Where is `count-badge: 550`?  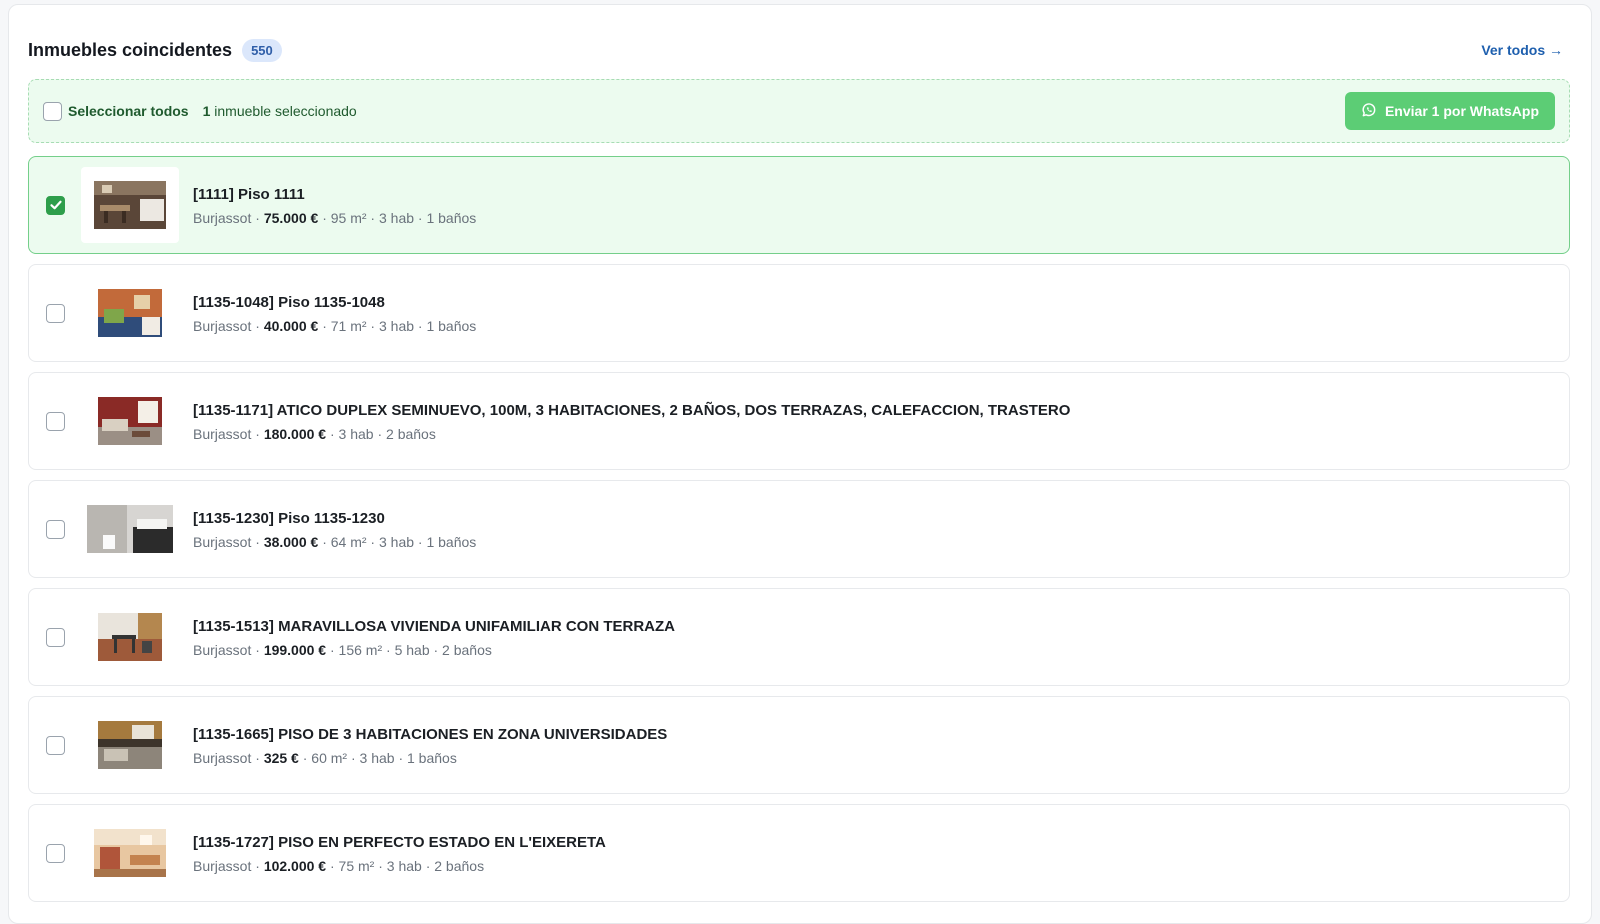 count-badge: 550 is located at coordinates (262, 50).